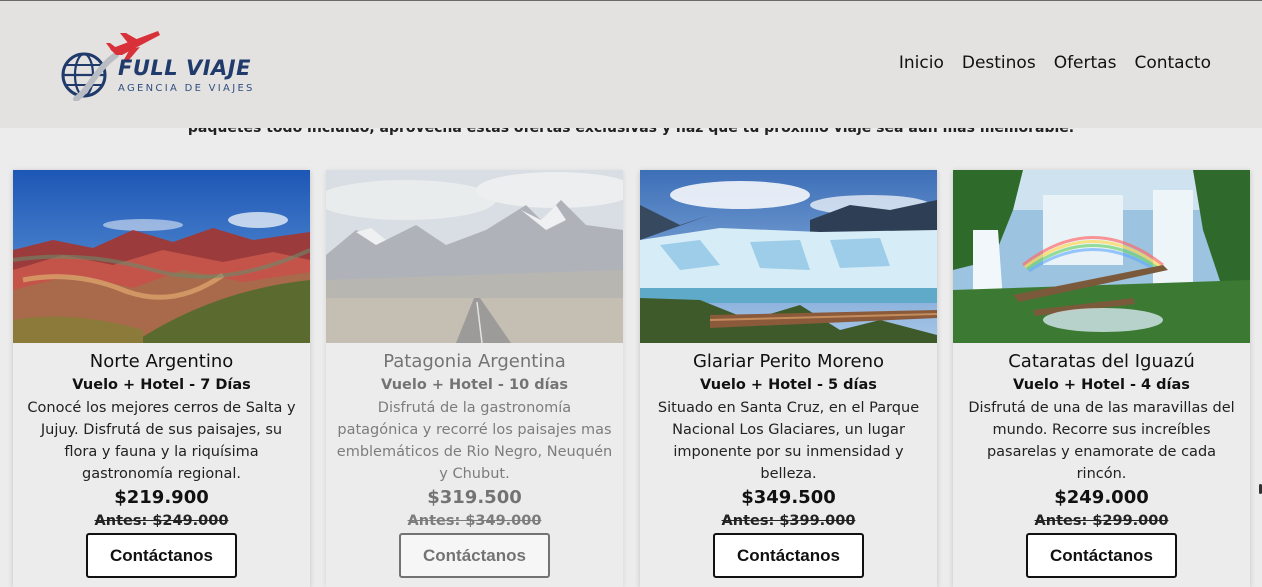 Image resolution: width=1262 pixels, height=587 pixels. Describe the element at coordinates (1101, 521) in the screenshot. I see `offer-old-price: Antes: $299.000` at that location.